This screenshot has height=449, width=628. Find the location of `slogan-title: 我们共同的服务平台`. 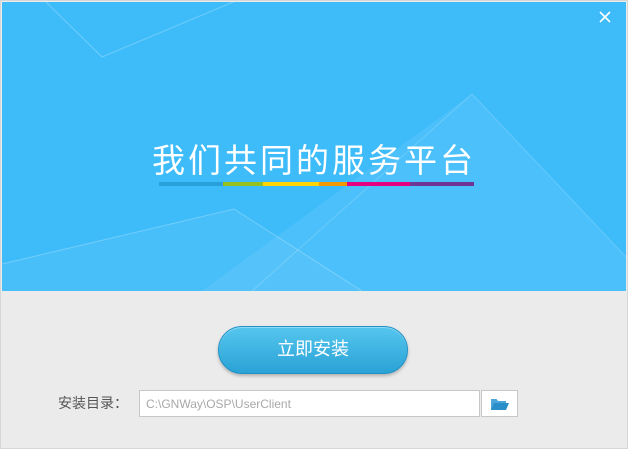

slogan-title: 我们共同的服务平台 is located at coordinates (314, 160).